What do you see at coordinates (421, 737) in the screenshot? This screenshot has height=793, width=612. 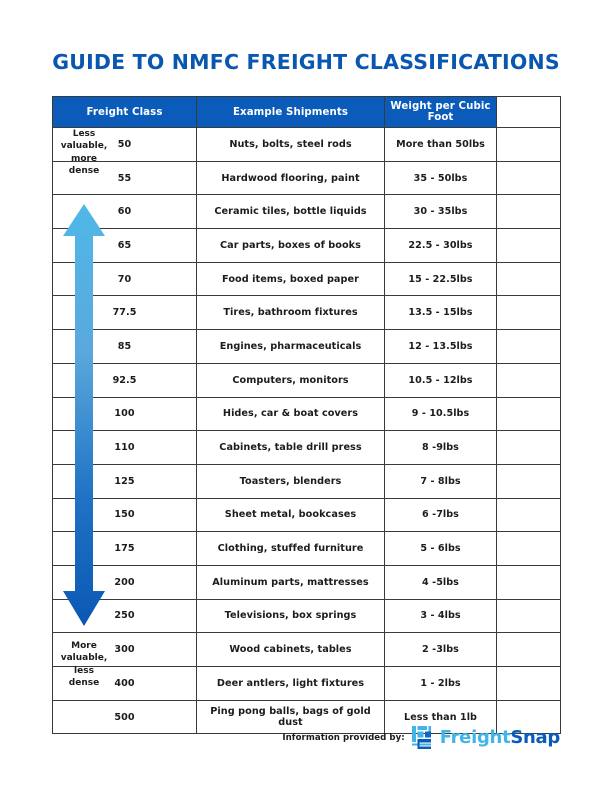 I see `freightsnap-grid-logo-icon` at bounding box center [421, 737].